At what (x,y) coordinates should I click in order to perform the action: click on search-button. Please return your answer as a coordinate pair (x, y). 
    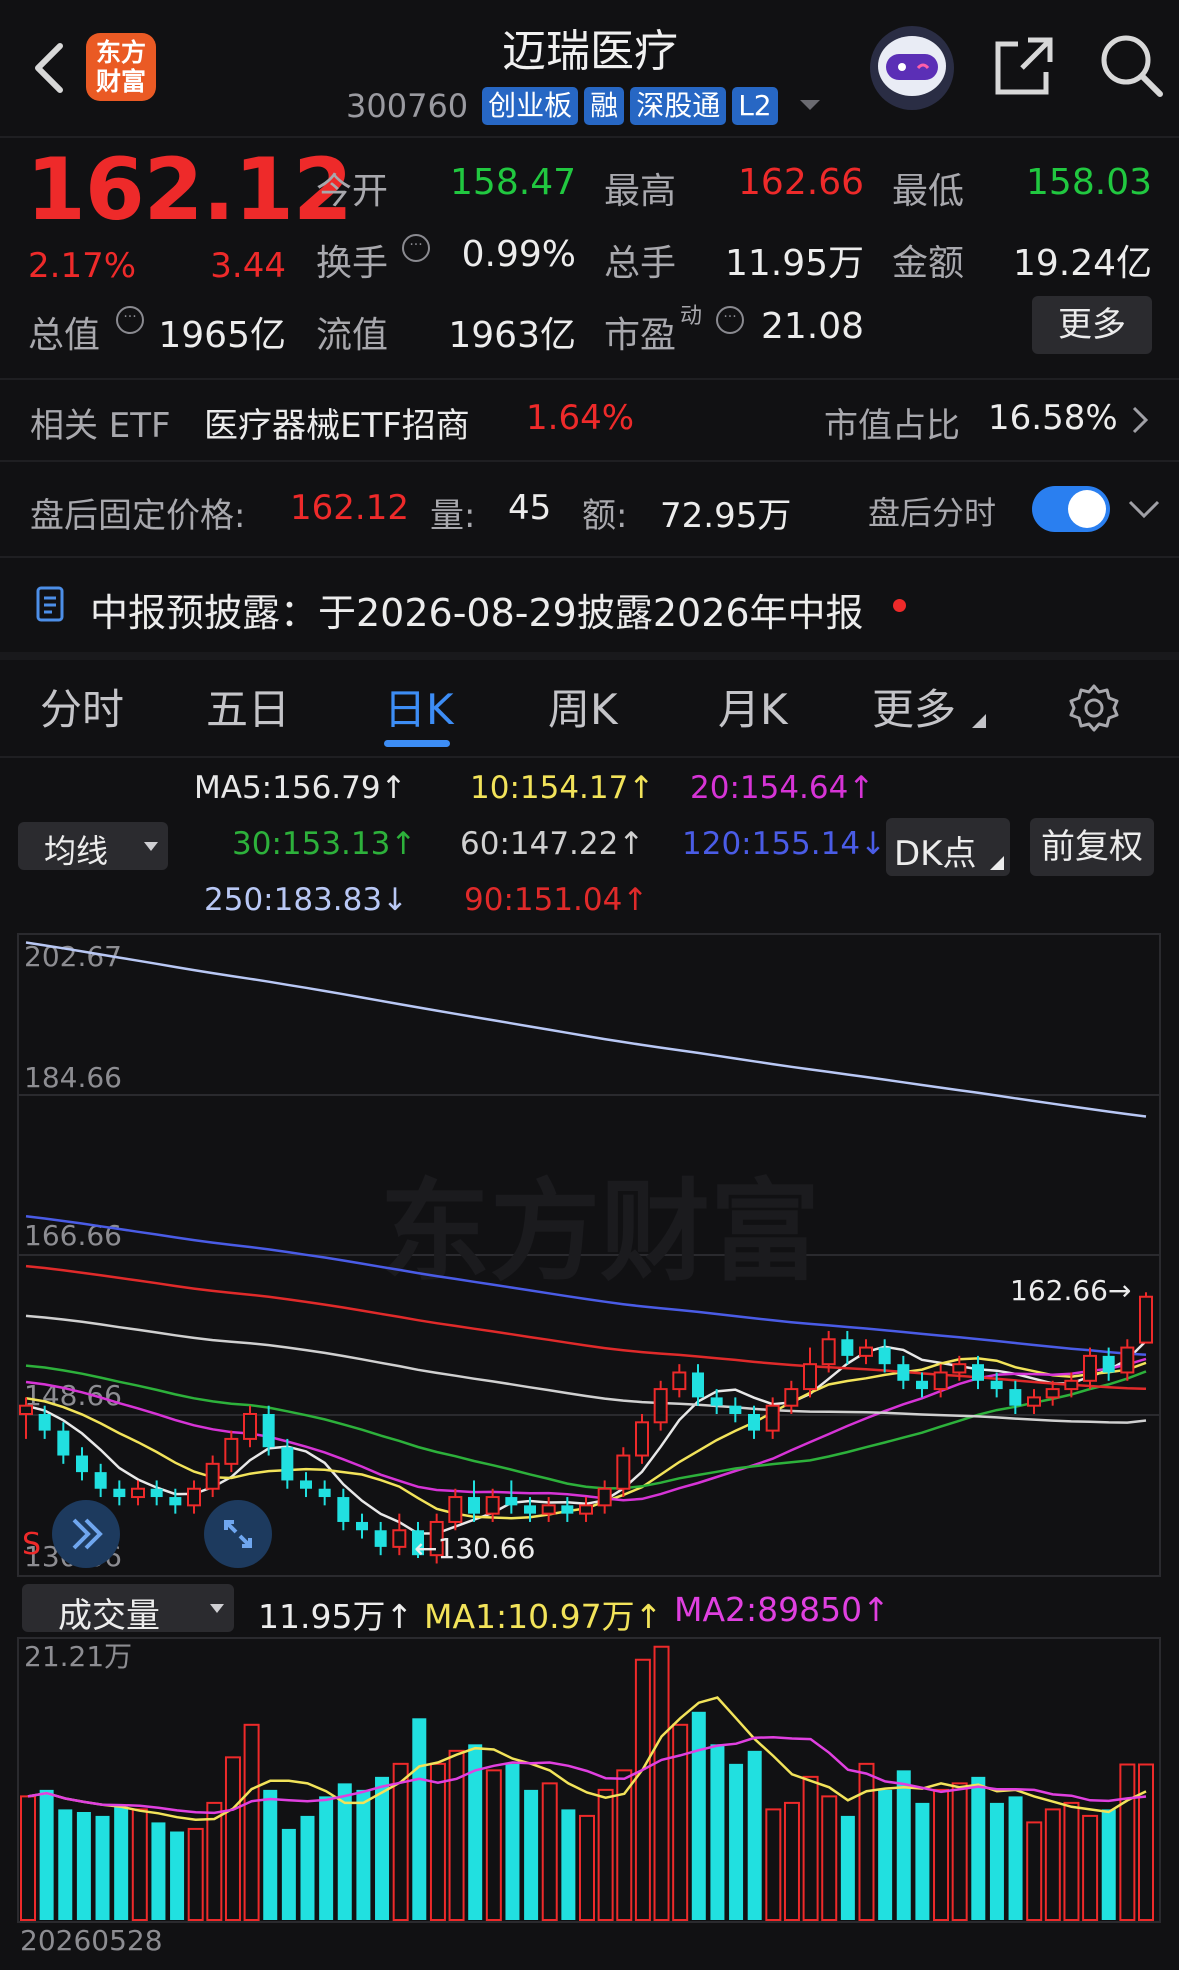
    Looking at the image, I should click on (1131, 65).